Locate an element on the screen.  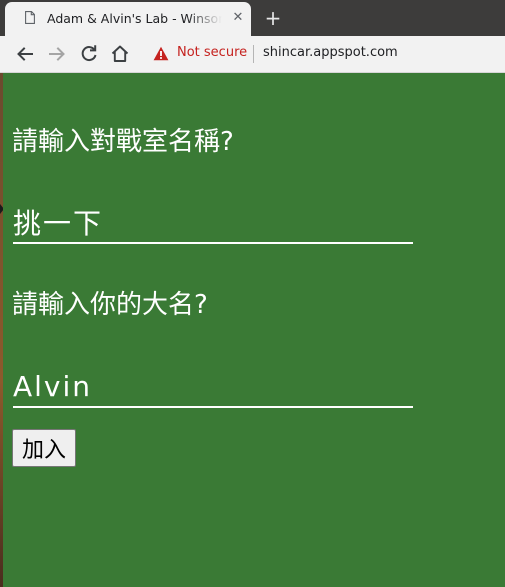
back-arrow-icon is located at coordinates (25, 54).